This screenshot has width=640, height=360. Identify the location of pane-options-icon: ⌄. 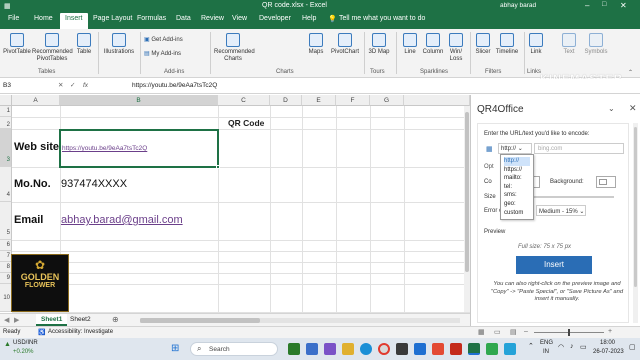
(611, 108).